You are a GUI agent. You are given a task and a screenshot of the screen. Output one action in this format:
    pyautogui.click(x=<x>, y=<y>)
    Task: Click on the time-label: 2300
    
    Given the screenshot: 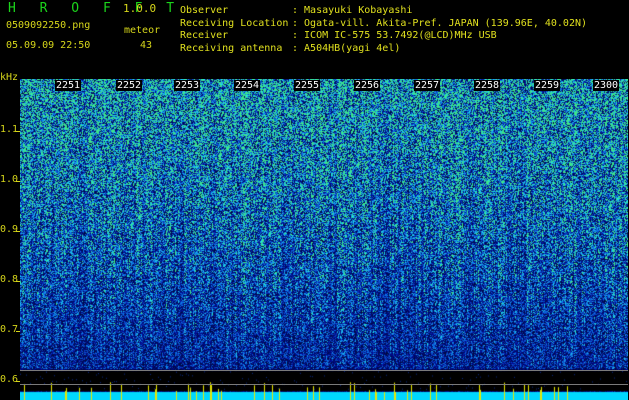 What is the action you would take?
    pyautogui.click(x=606, y=85)
    